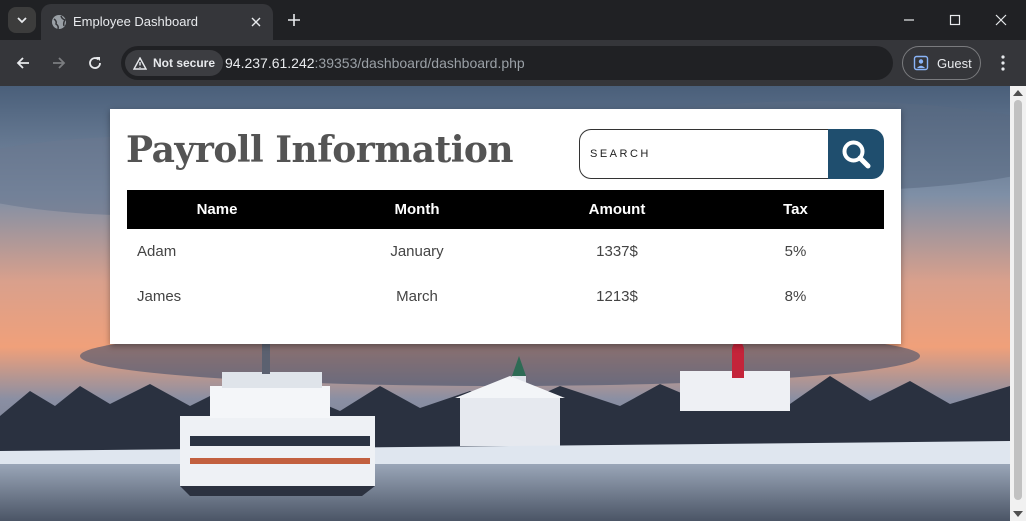 The image size is (1026, 521). What do you see at coordinates (157, 251) in the screenshot?
I see `cell-name: Adam` at bounding box center [157, 251].